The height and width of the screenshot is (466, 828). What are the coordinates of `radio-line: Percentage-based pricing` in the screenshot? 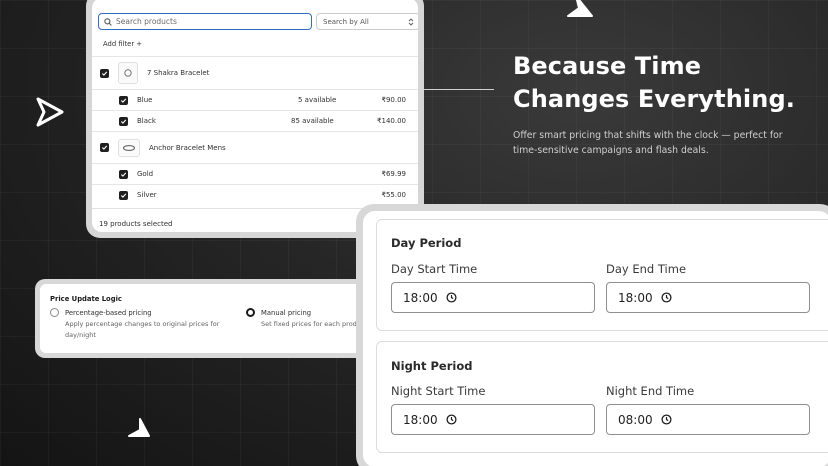 It's located at (145, 312).